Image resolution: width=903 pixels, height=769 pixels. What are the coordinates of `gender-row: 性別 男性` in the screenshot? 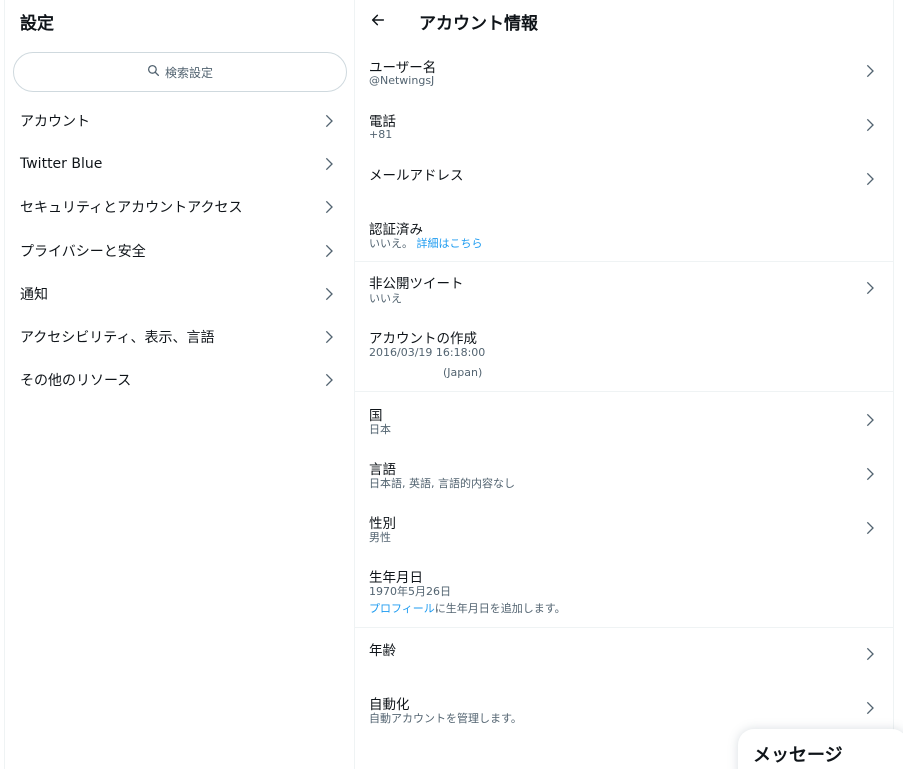 It's located at (624, 527).